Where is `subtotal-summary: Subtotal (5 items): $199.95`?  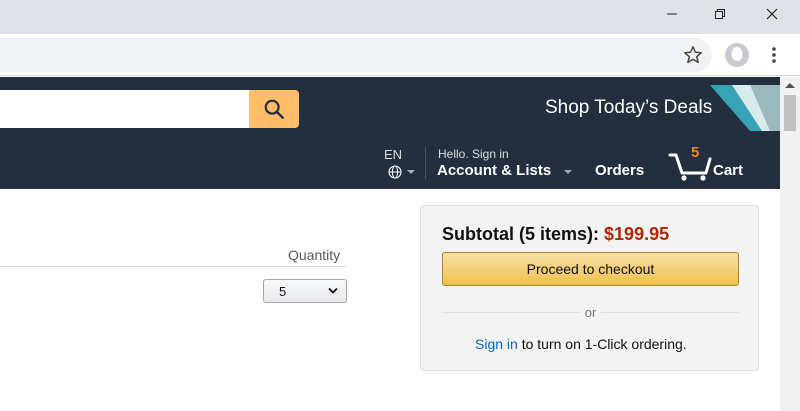 subtotal-summary: Subtotal (5 items): $199.95 is located at coordinates (555, 234).